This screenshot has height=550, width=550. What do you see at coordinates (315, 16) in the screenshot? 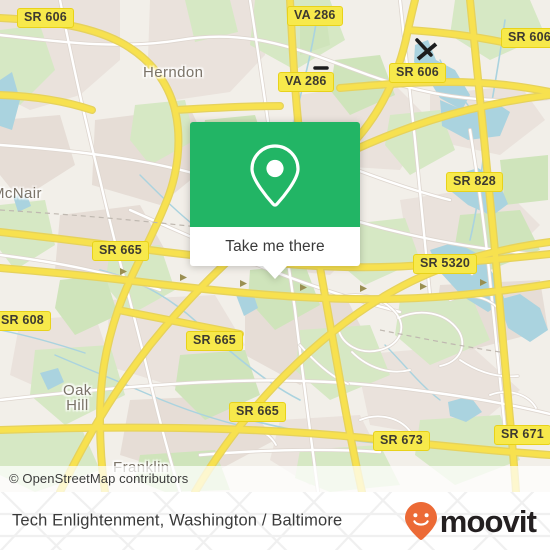
I see `road-shield-va-286-top: VA 286` at bounding box center [315, 16].